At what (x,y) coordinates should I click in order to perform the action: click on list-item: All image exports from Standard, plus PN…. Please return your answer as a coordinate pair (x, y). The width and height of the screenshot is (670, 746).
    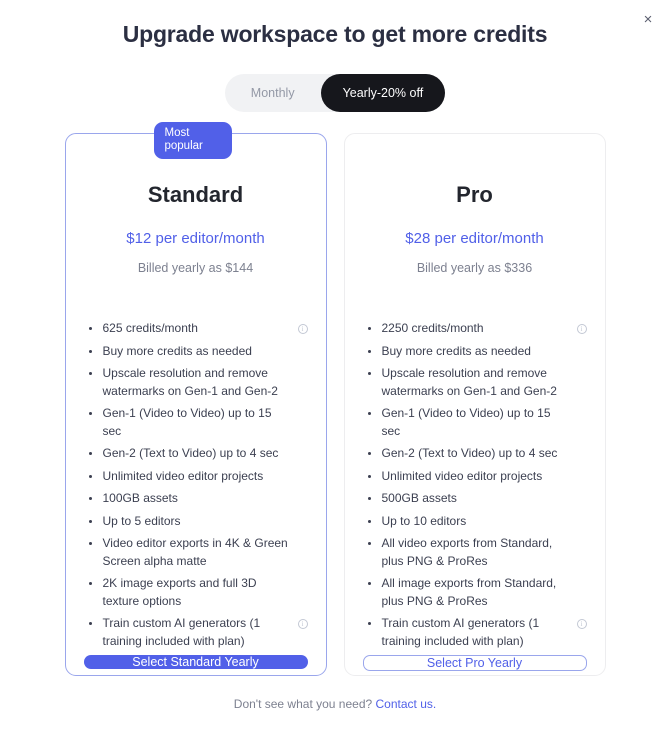
    Looking at the image, I should click on (475, 592).